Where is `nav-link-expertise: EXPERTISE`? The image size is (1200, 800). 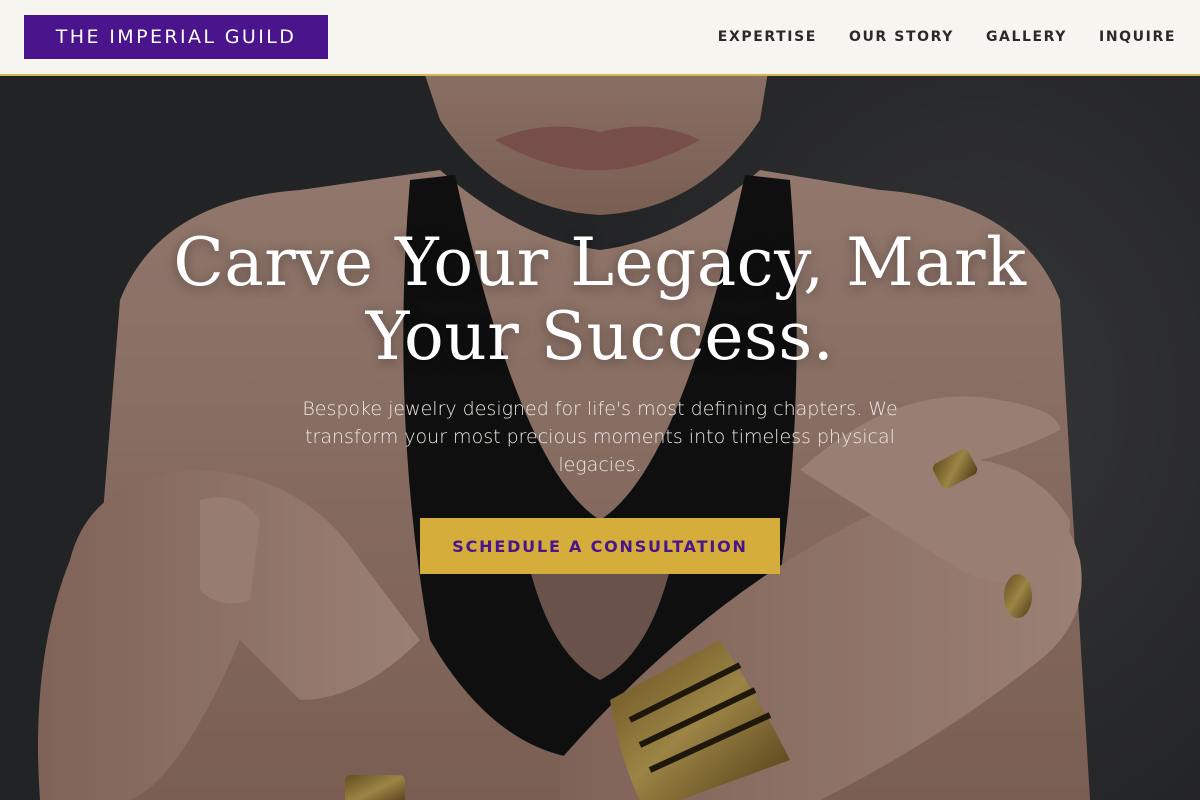 nav-link-expertise: EXPERTISE is located at coordinates (767, 37).